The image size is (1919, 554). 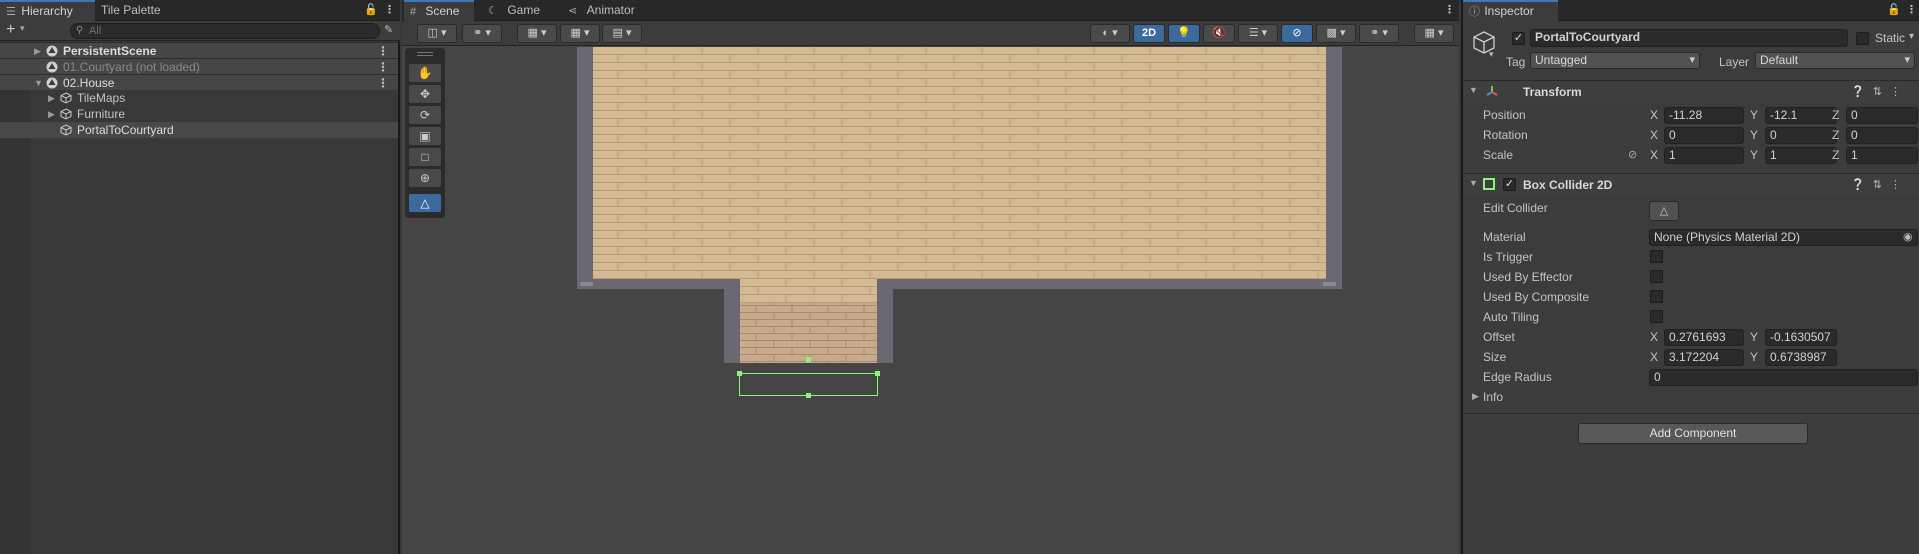 I want to click on is-trigger-label: Is Trigger, so click(x=1508, y=257).